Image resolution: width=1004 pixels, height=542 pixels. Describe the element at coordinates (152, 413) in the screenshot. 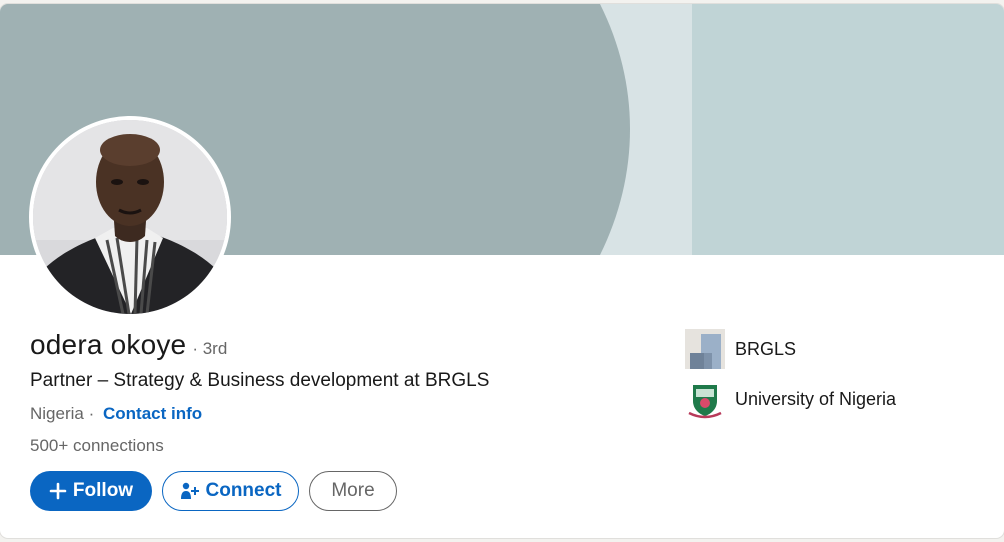

I see `contact-info-link: Contact info` at that location.